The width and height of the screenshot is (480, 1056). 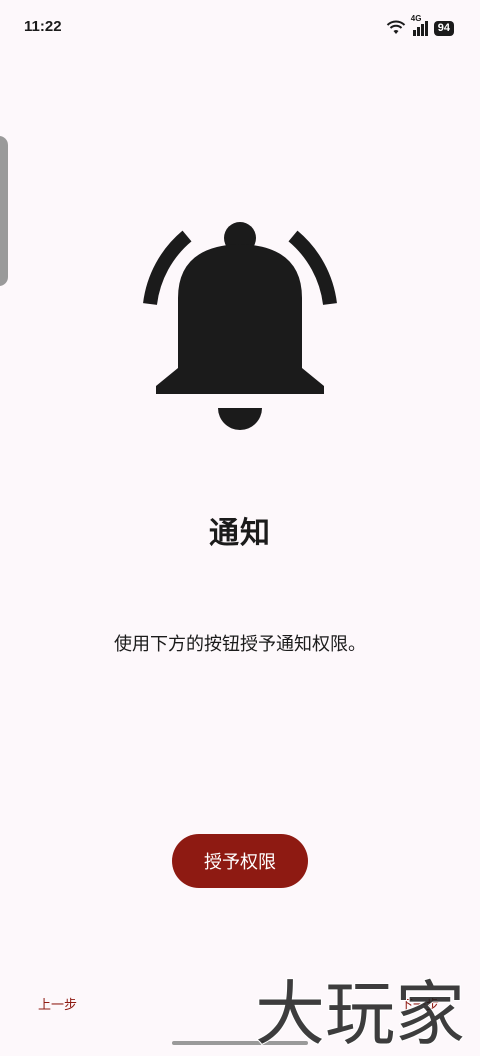 I want to click on battery-icon: 94, so click(x=443, y=28).